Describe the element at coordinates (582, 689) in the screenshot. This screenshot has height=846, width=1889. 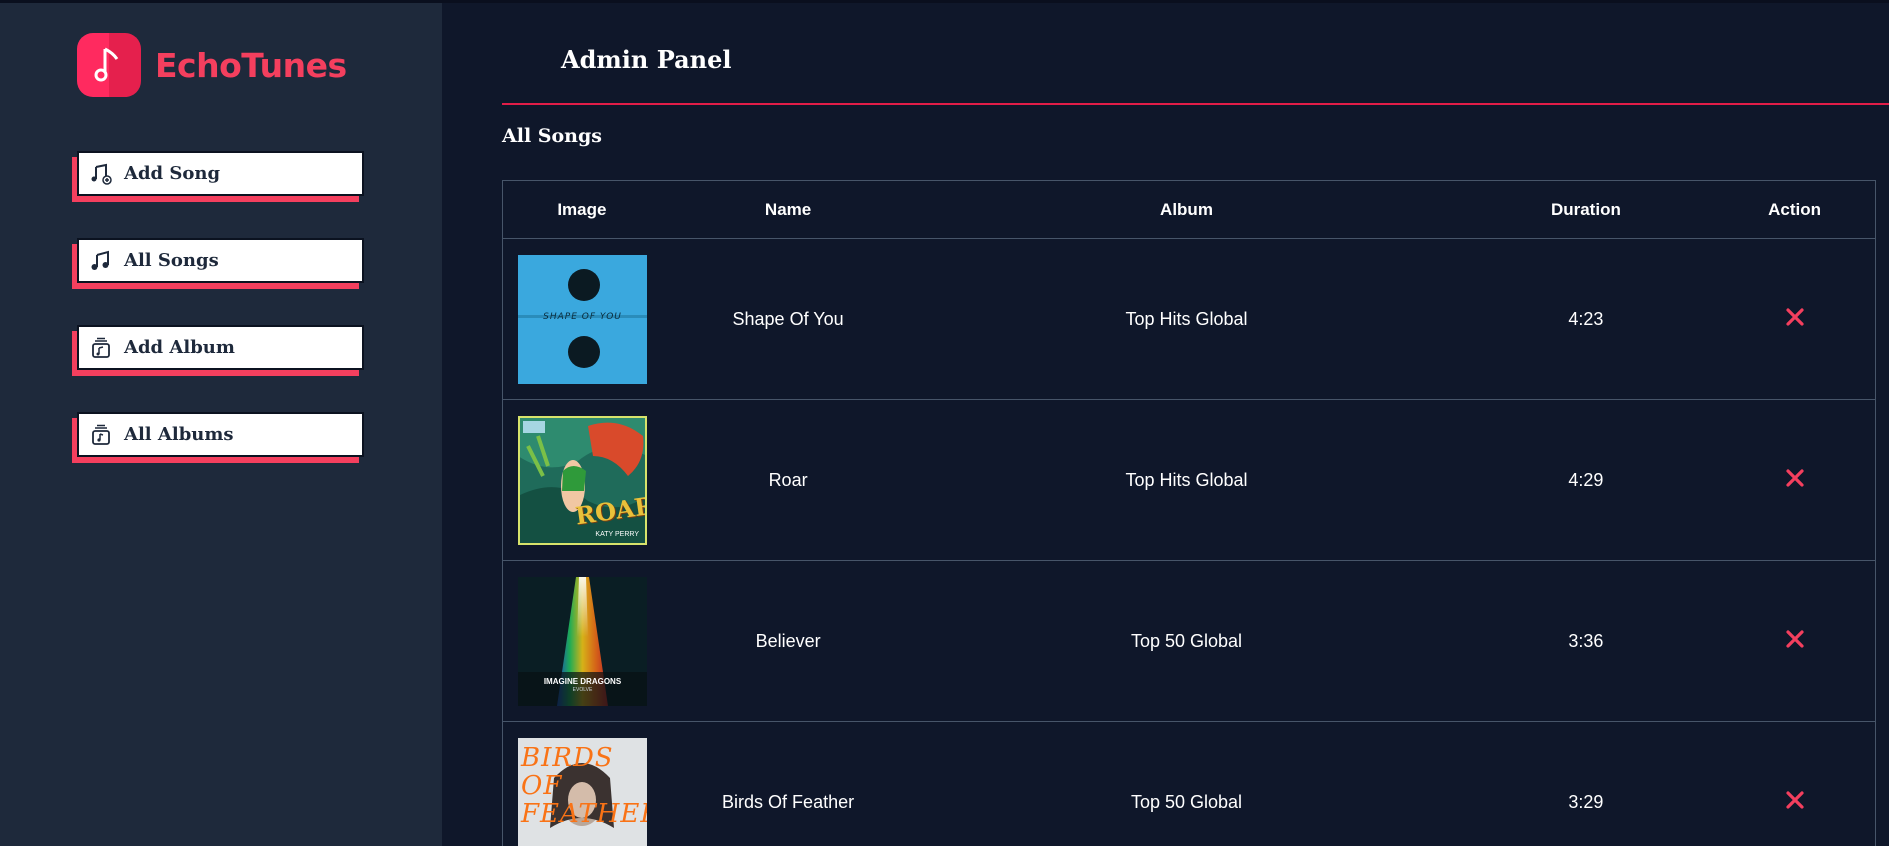
I see `cover-album-text: EVOLVE` at that location.